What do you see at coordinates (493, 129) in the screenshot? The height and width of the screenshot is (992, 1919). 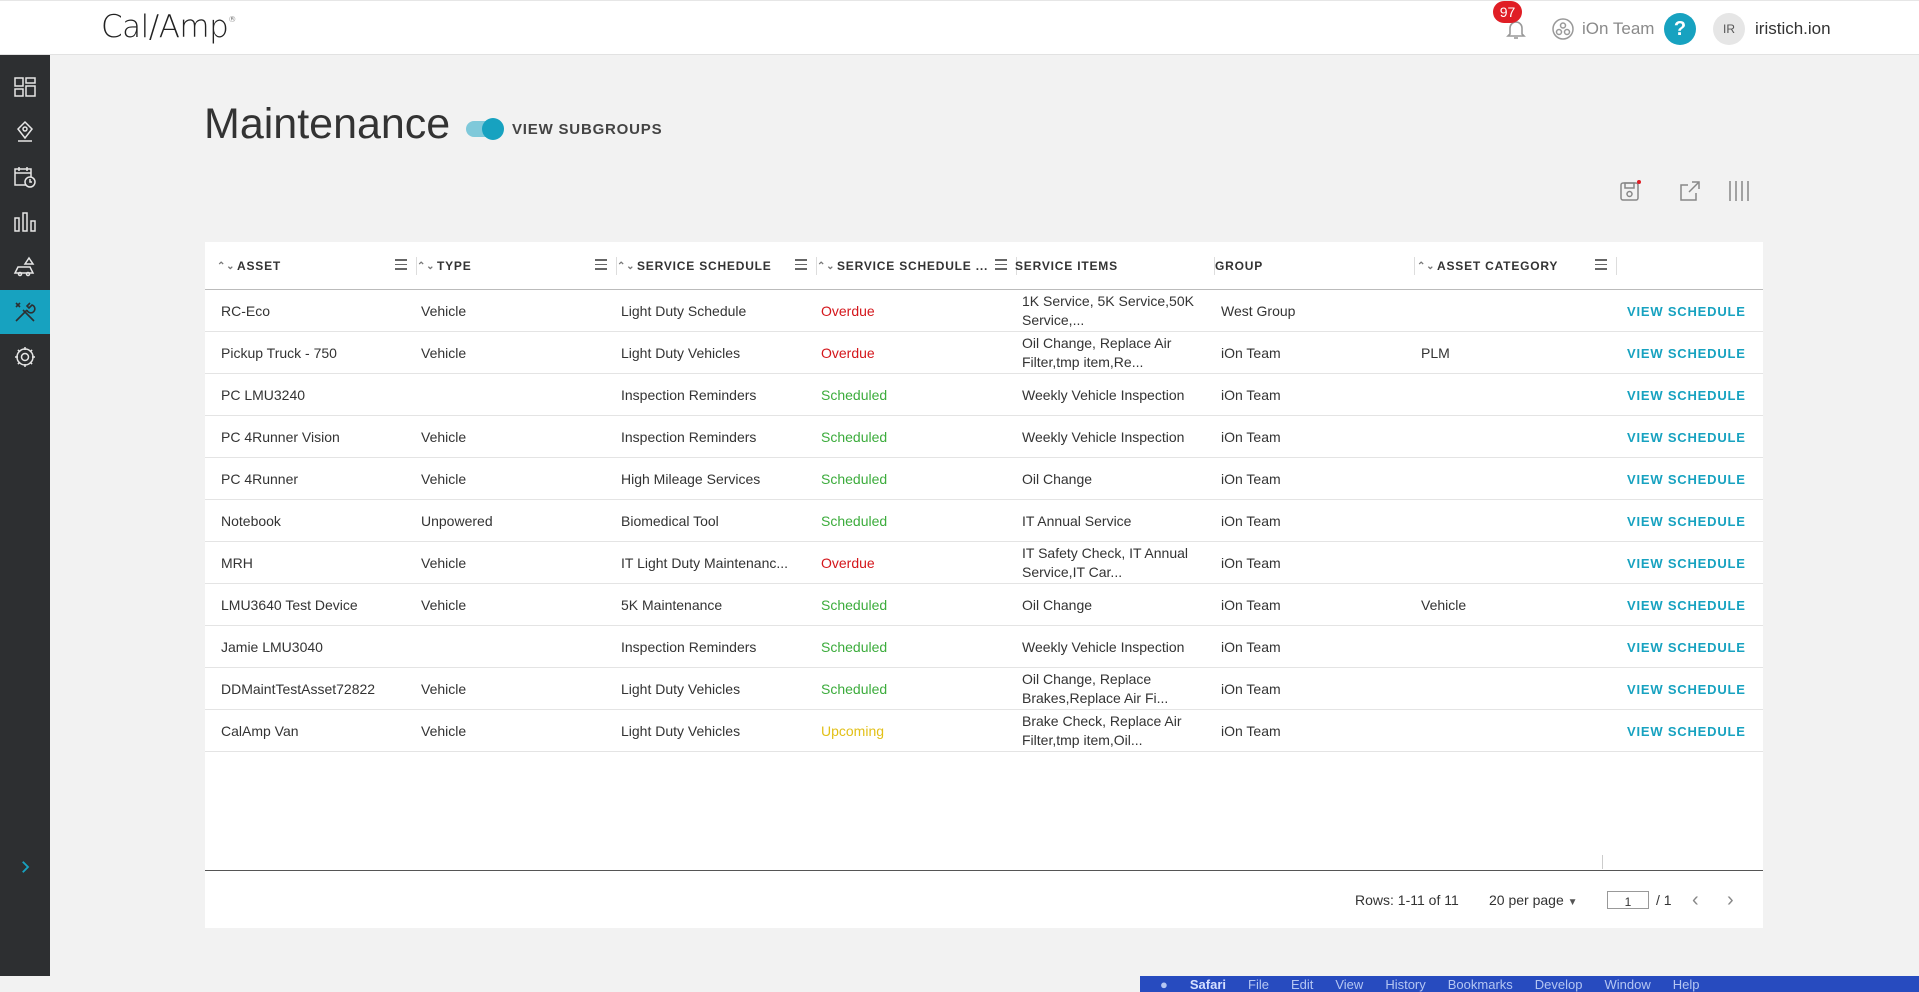 I see `toggle-knob` at bounding box center [493, 129].